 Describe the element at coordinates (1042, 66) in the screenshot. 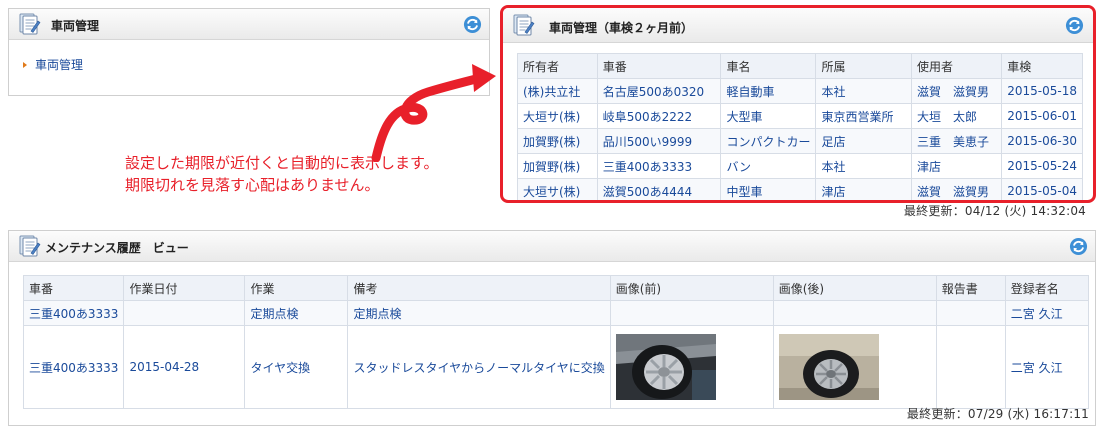

I see `column-header-inspection: 車検` at that location.